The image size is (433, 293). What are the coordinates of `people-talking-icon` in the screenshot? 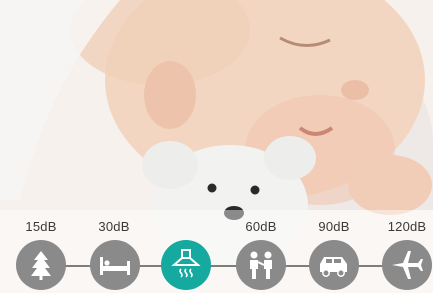 It's located at (261, 265).